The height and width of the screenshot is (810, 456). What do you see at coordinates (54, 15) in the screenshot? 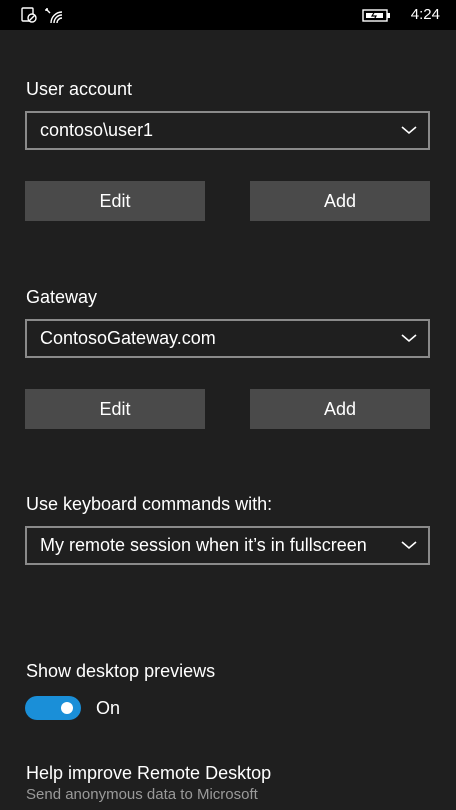
I see `wifi-icon` at bounding box center [54, 15].